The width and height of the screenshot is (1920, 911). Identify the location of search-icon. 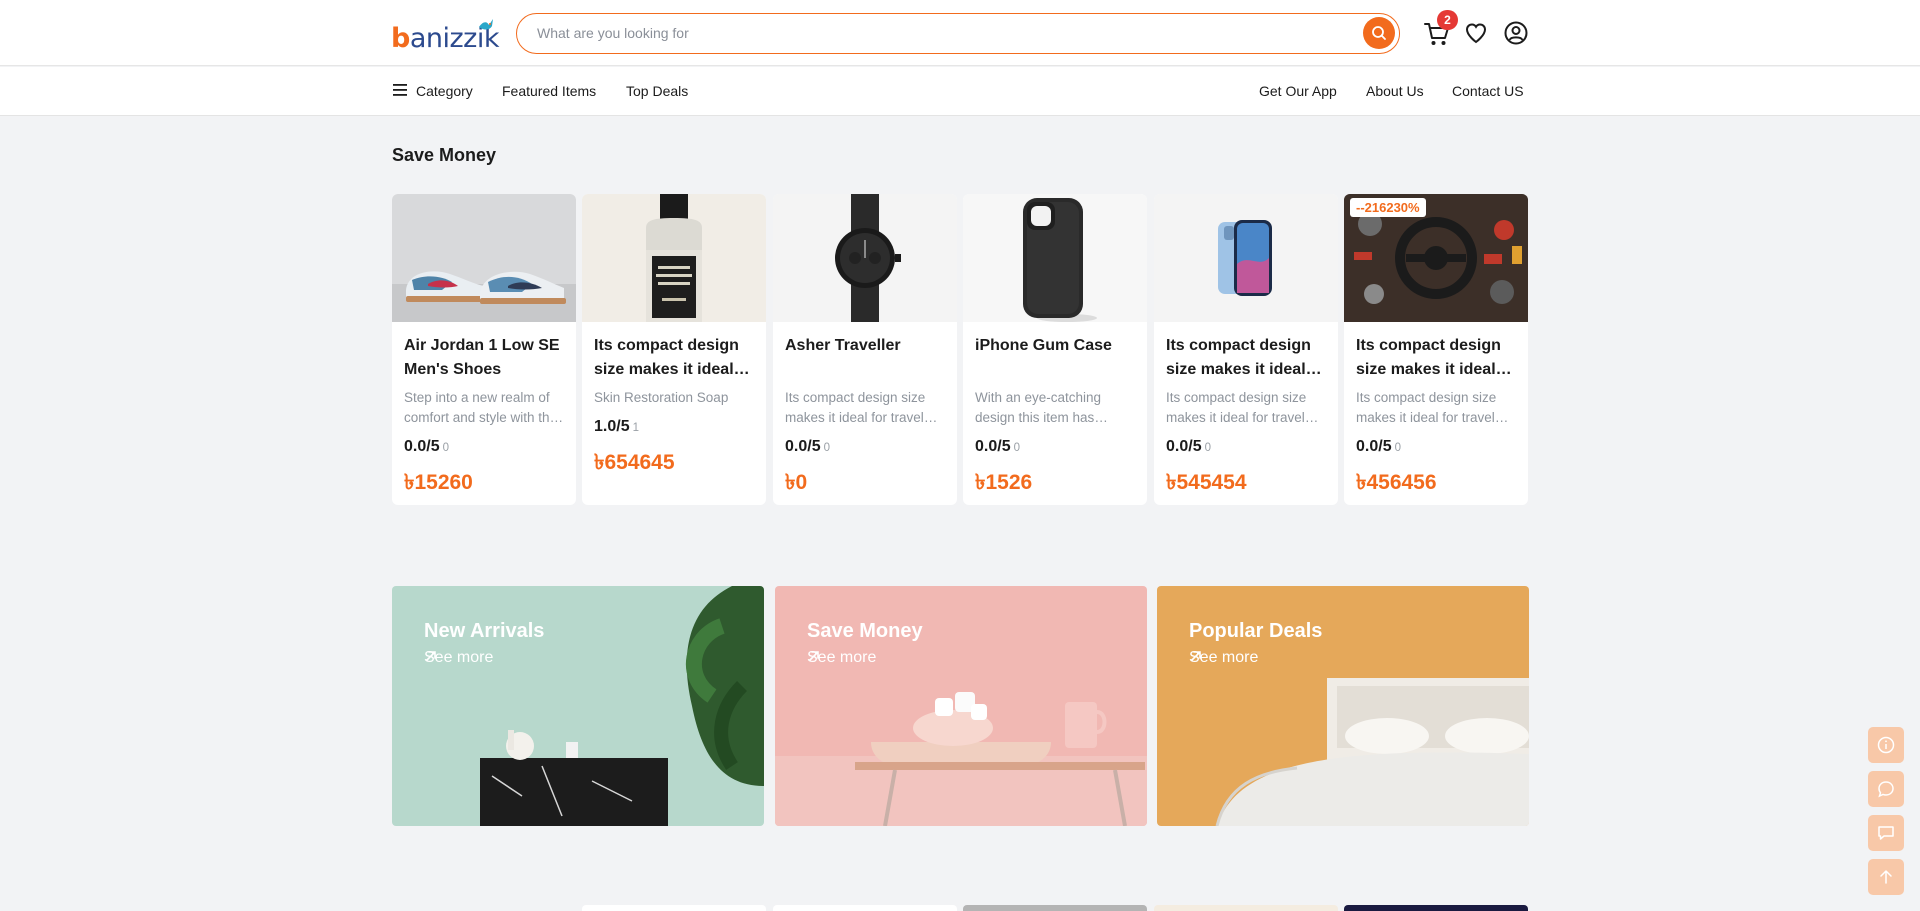
(1379, 33).